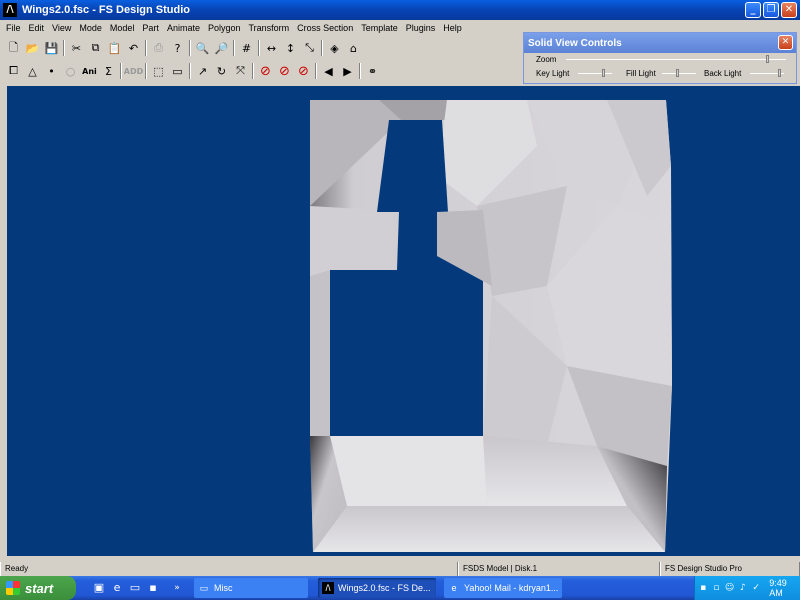  I want to click on fill-light-label: Fill Light, so click(641, 73).